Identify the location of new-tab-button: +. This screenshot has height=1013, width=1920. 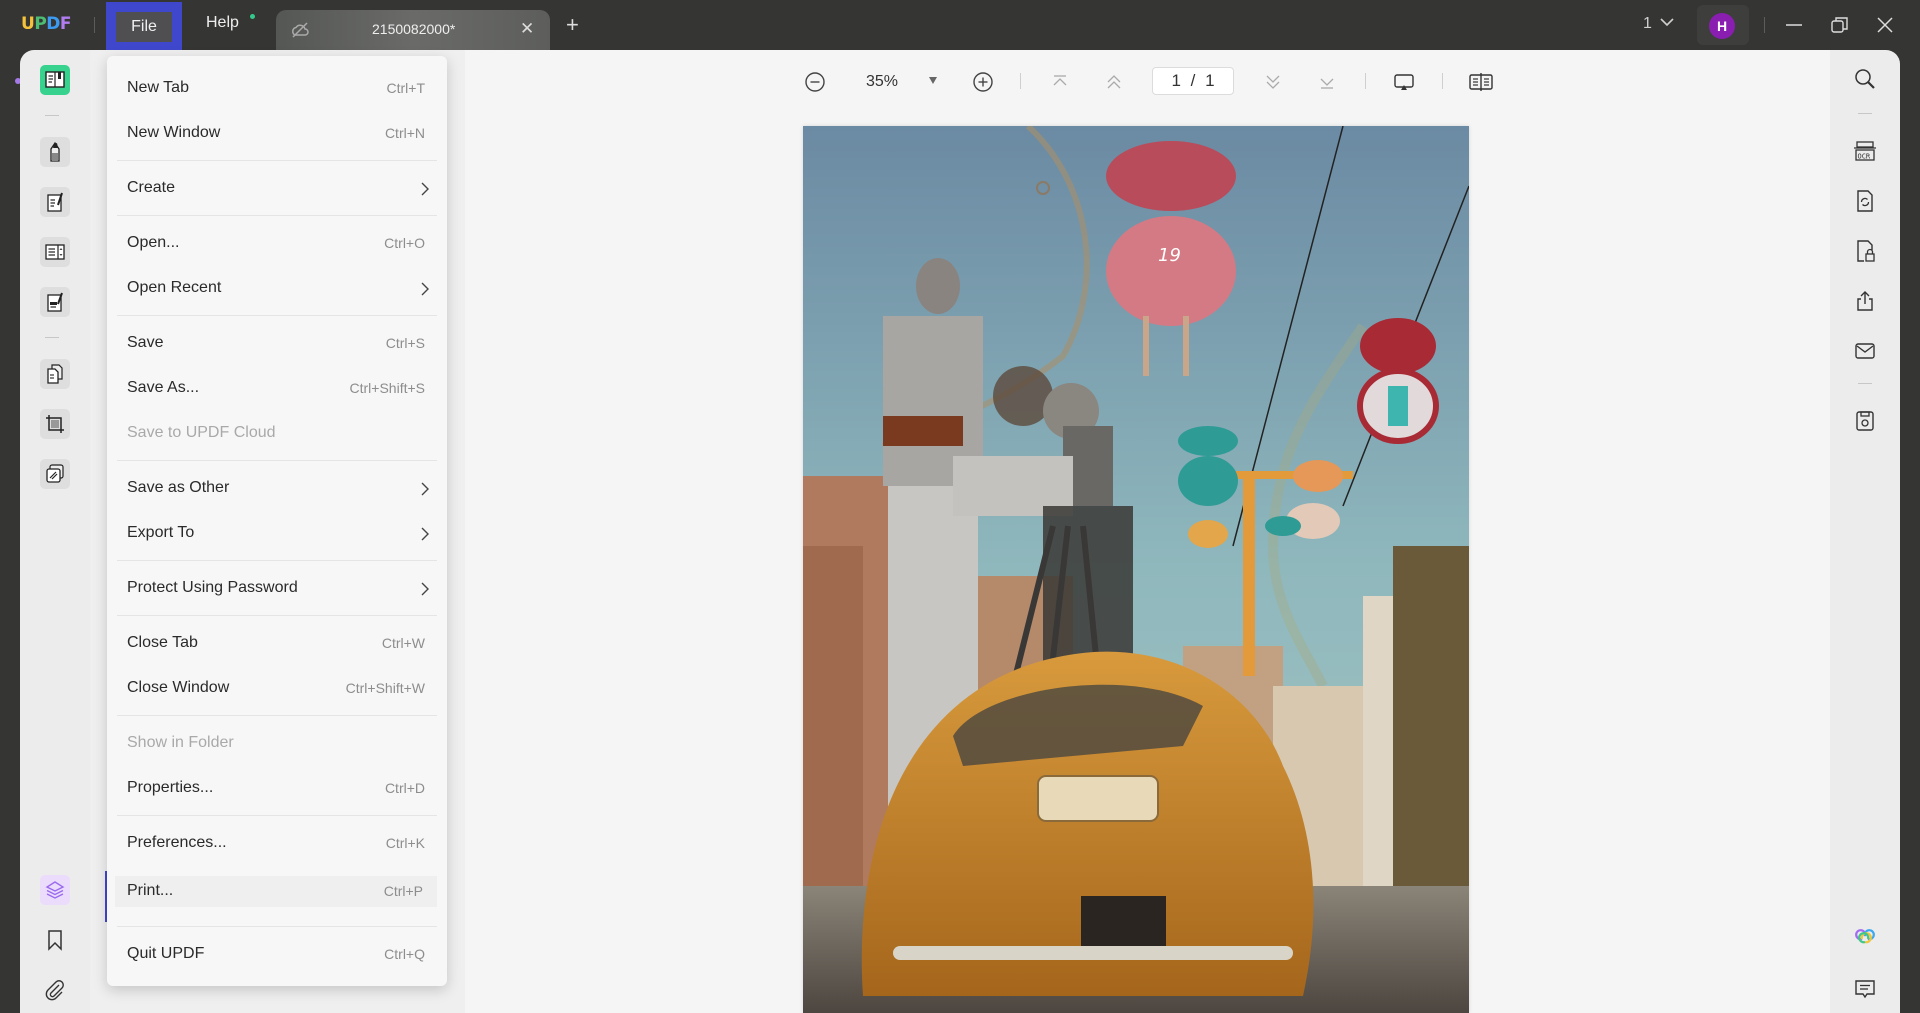
(572, 25).